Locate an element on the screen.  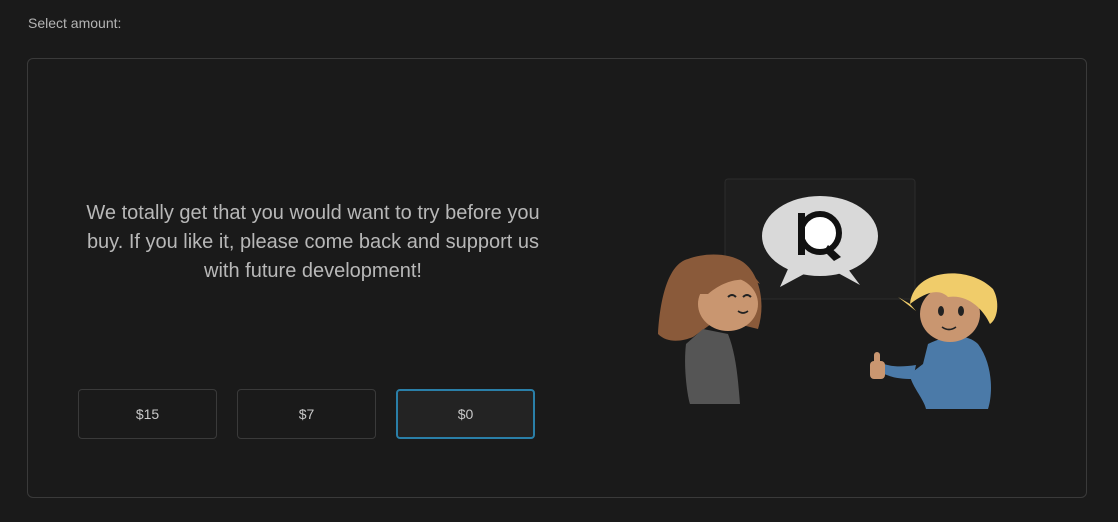
thumbs-up-icon is located at coordinates (877, 365).